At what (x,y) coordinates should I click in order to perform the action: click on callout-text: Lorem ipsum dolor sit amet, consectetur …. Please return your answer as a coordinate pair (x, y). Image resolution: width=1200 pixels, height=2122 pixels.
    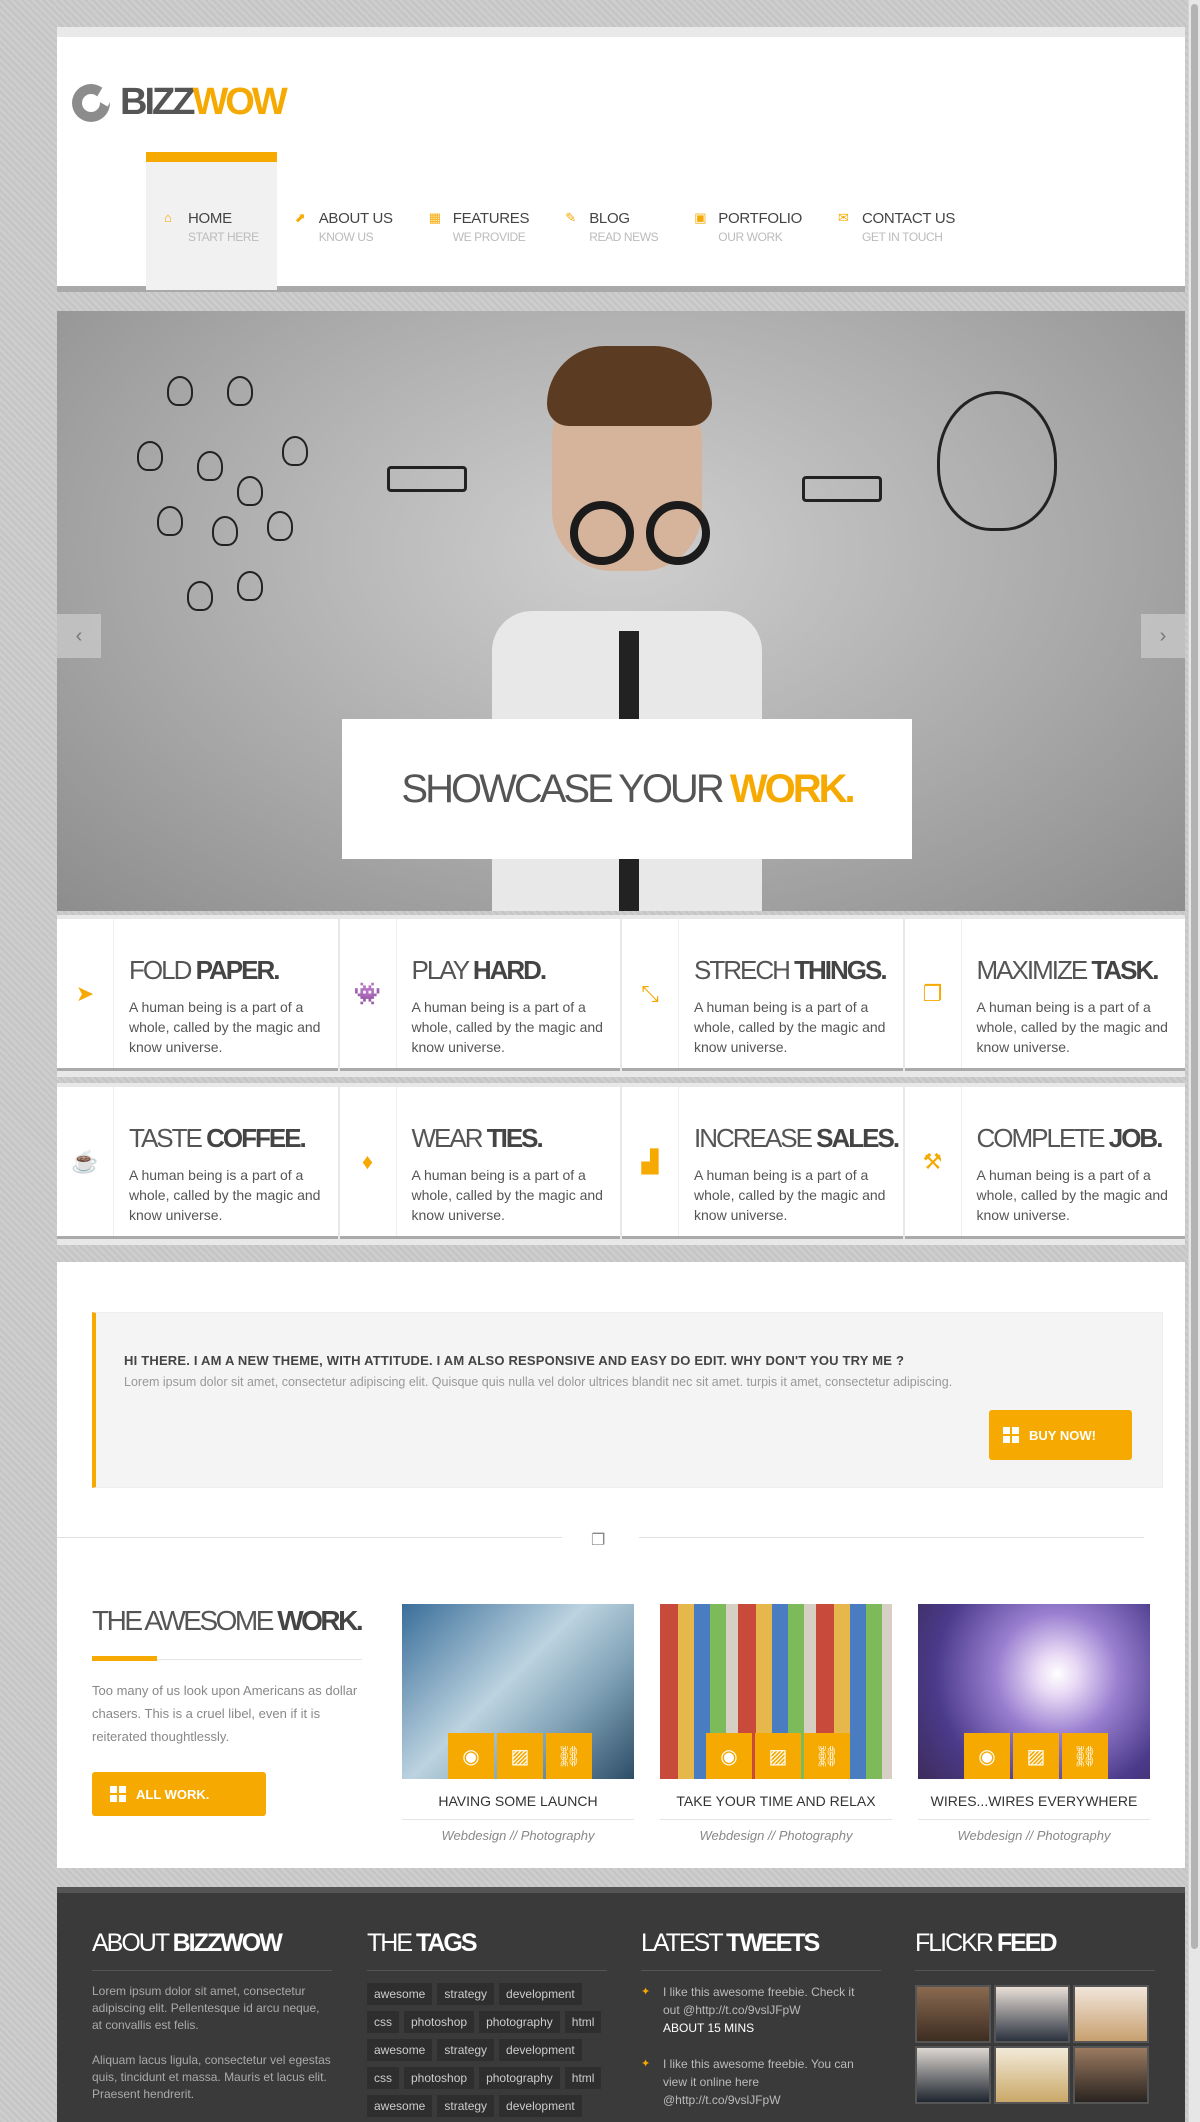
    Looking at the image, I should click on (538, 1382).